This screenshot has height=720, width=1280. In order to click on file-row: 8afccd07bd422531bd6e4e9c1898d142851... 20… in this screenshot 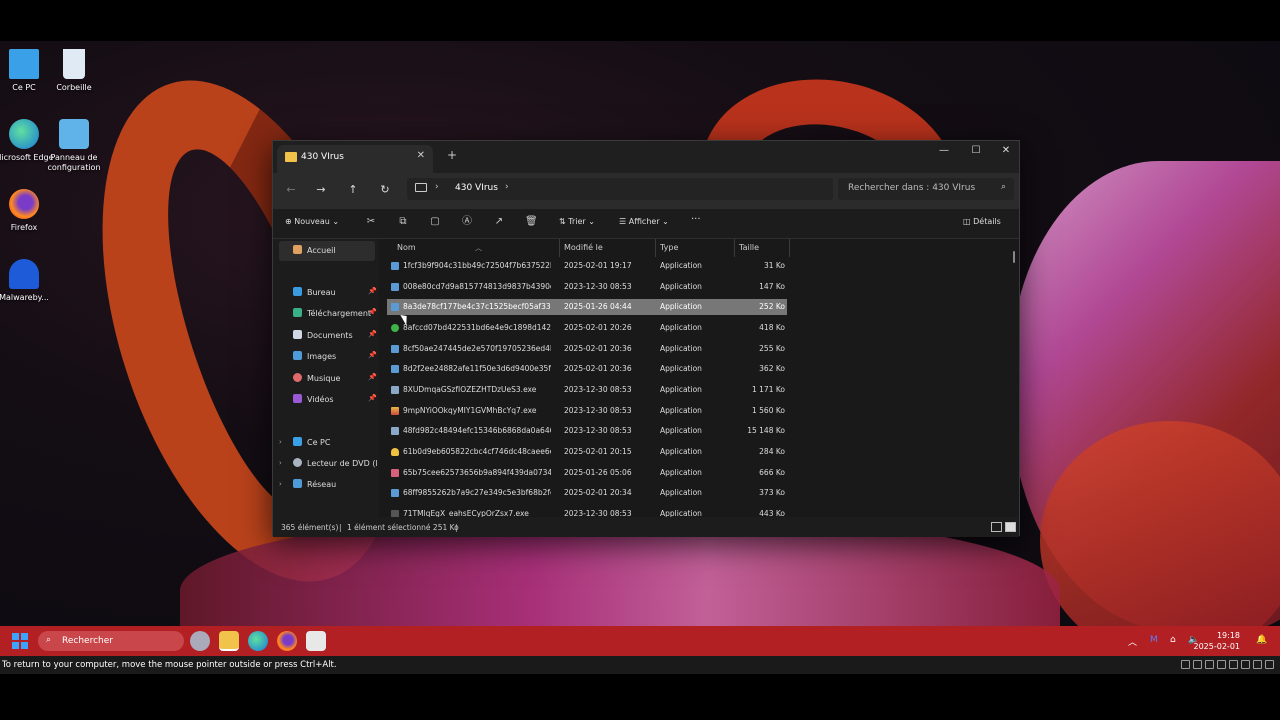, I will do `click(587, 328)`.